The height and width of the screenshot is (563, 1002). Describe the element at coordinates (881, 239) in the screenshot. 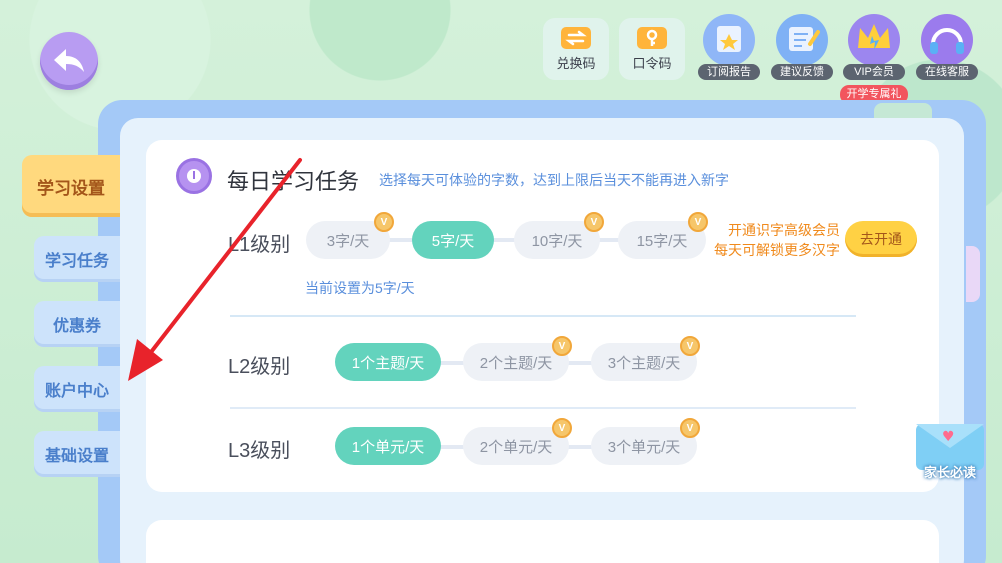

I see `activate-button: 去开通` at that location.